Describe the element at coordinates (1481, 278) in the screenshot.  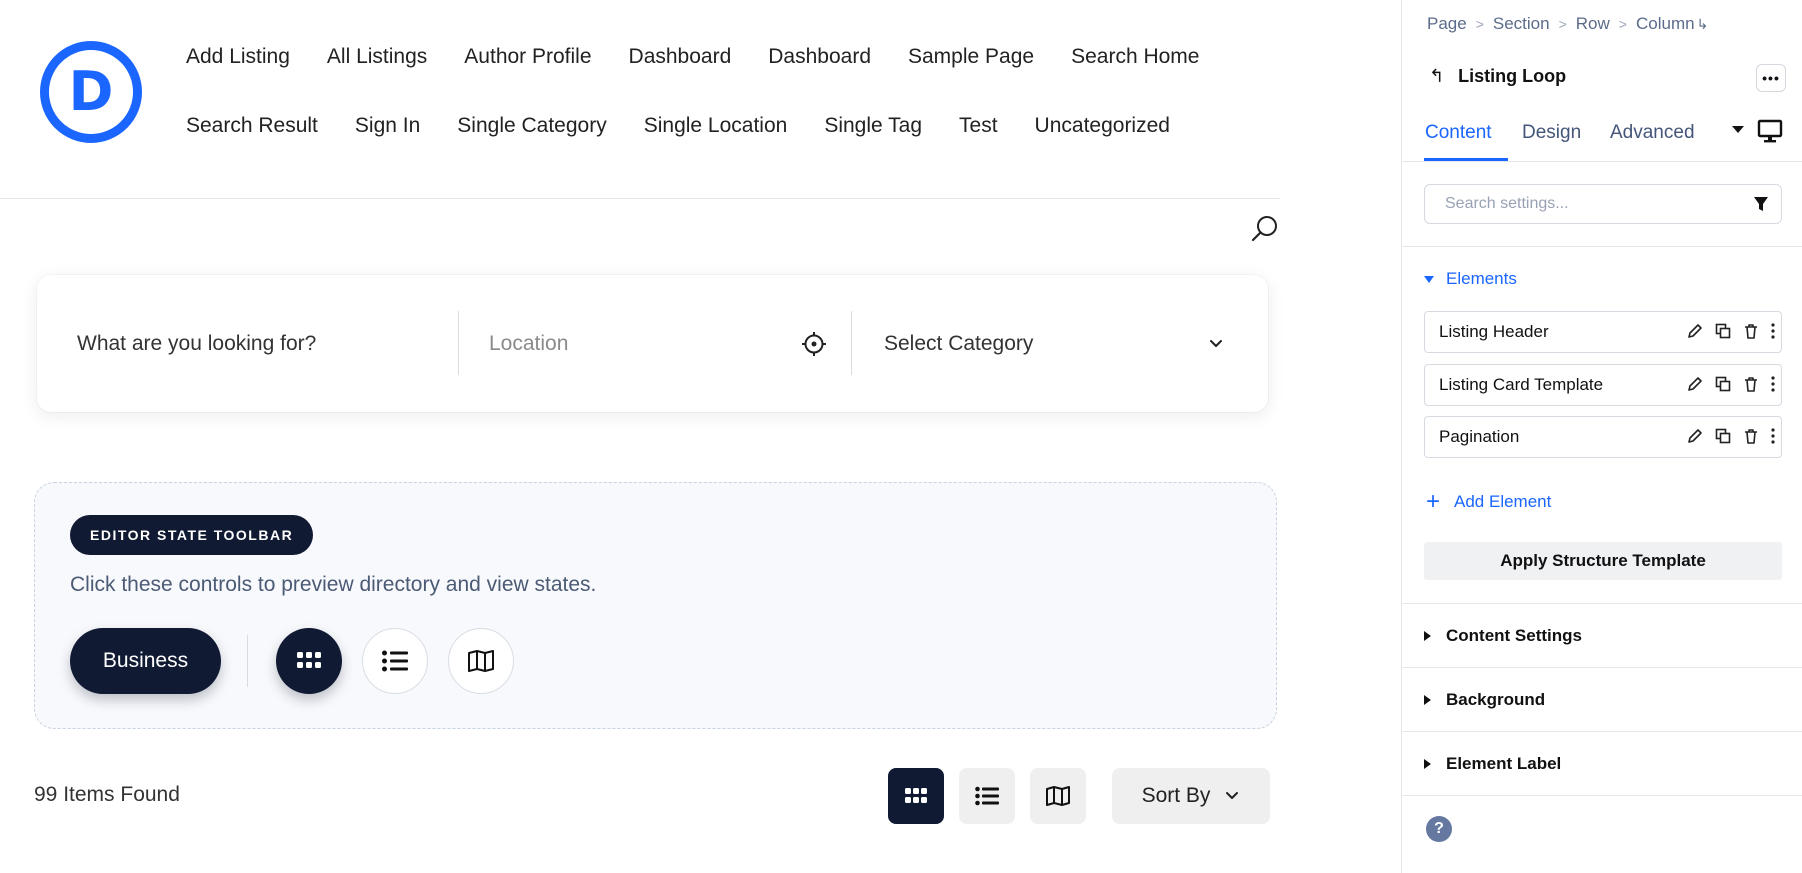
I see `elements-label: Elements` at that location.